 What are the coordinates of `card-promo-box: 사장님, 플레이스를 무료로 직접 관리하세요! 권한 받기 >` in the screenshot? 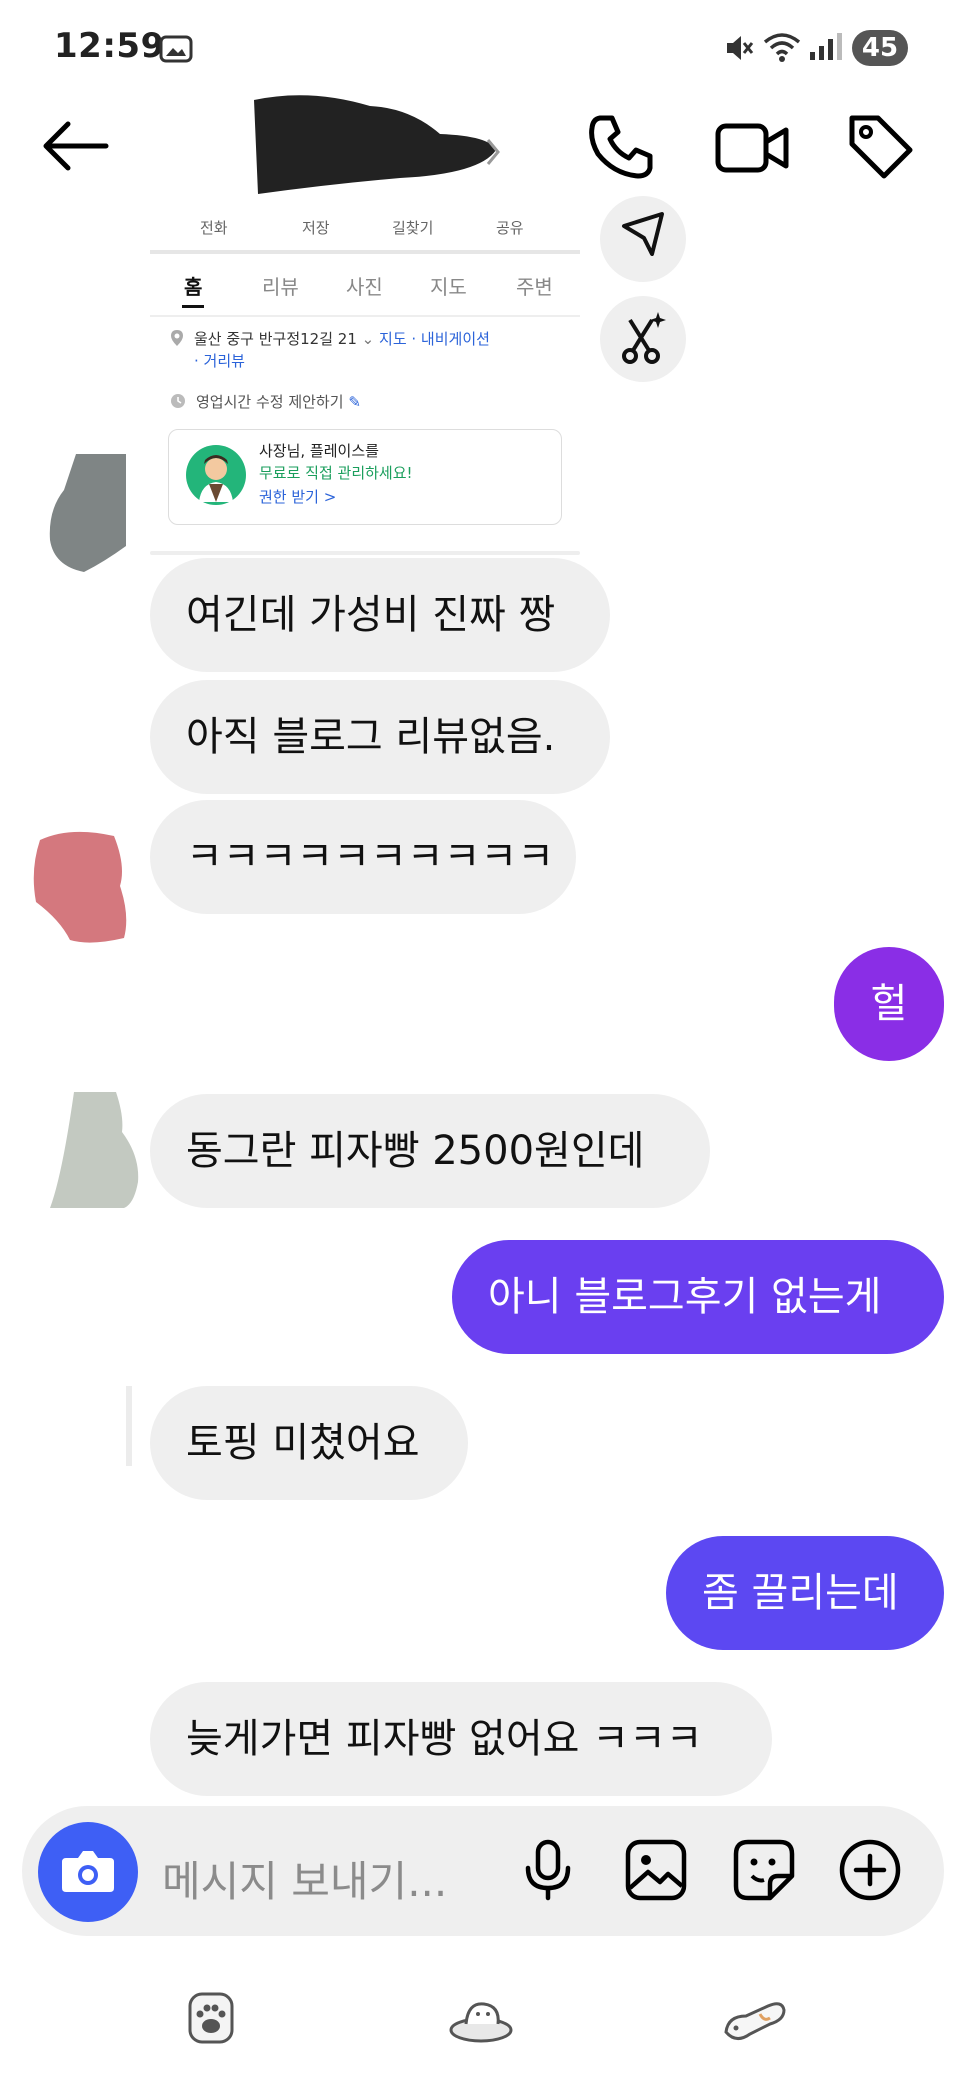 It's located at (365, 477).